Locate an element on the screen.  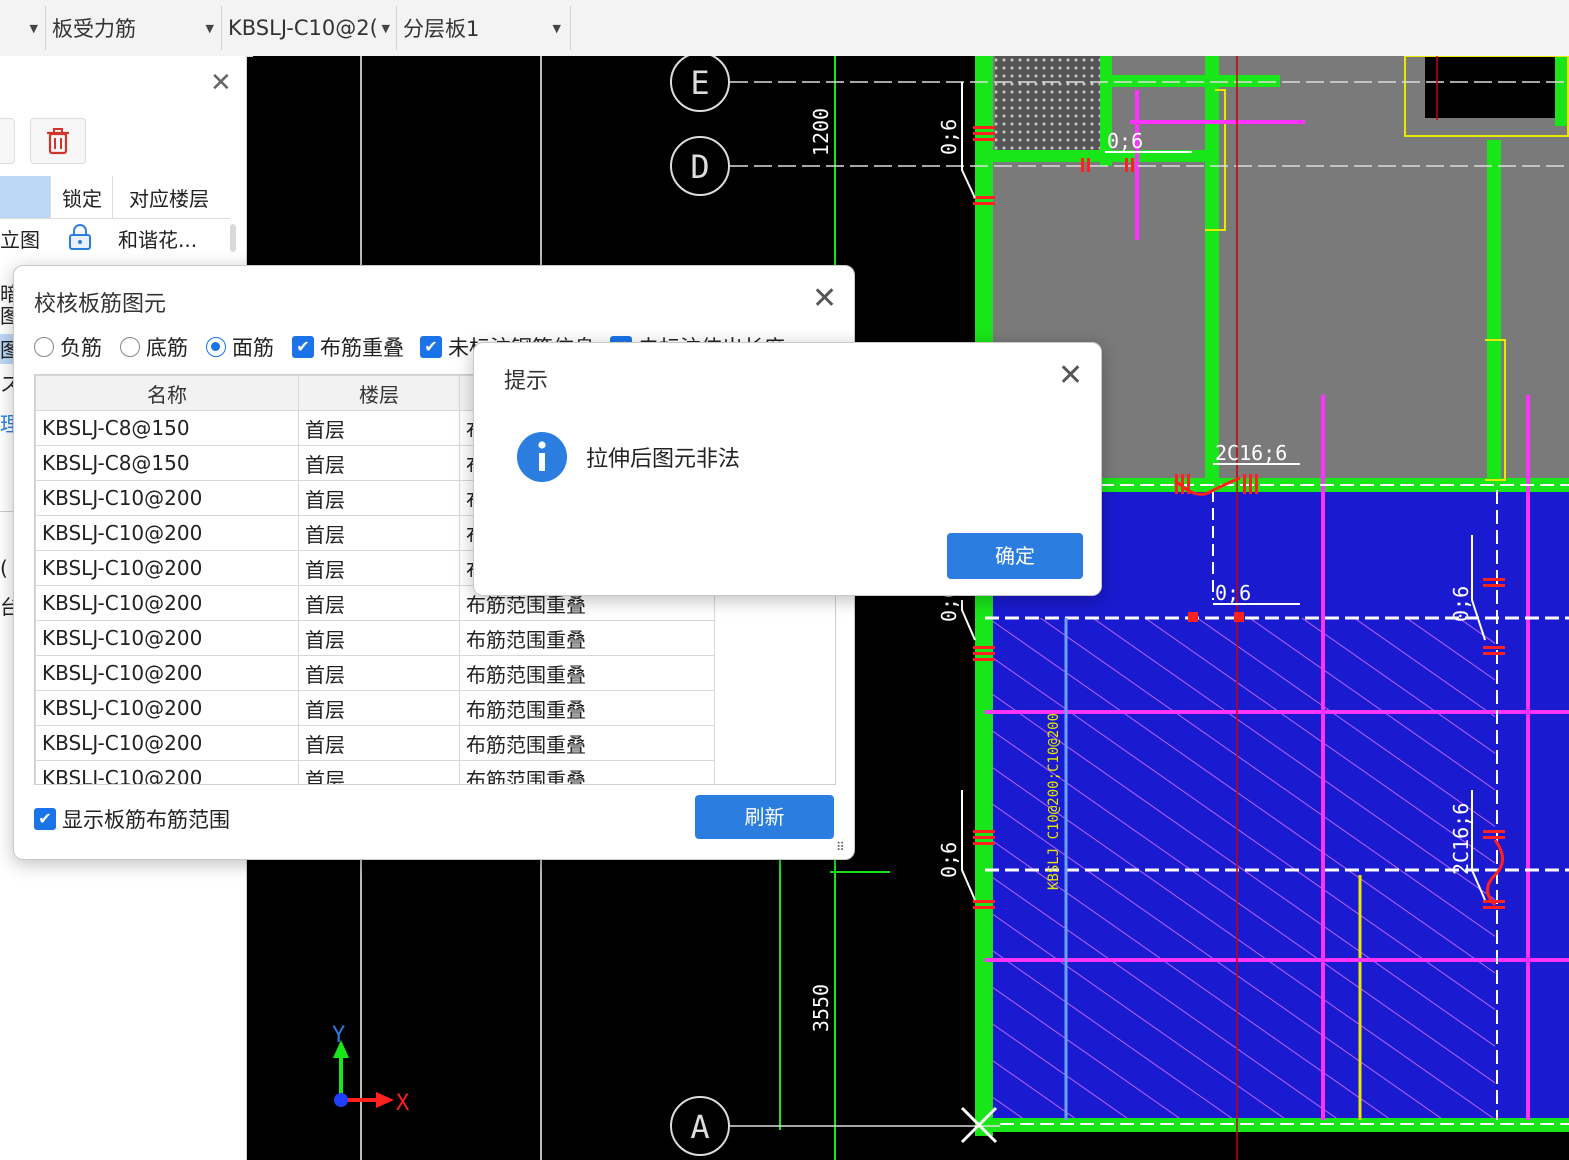
dimension-1200: 1200 is located at coordinates (821, 132).